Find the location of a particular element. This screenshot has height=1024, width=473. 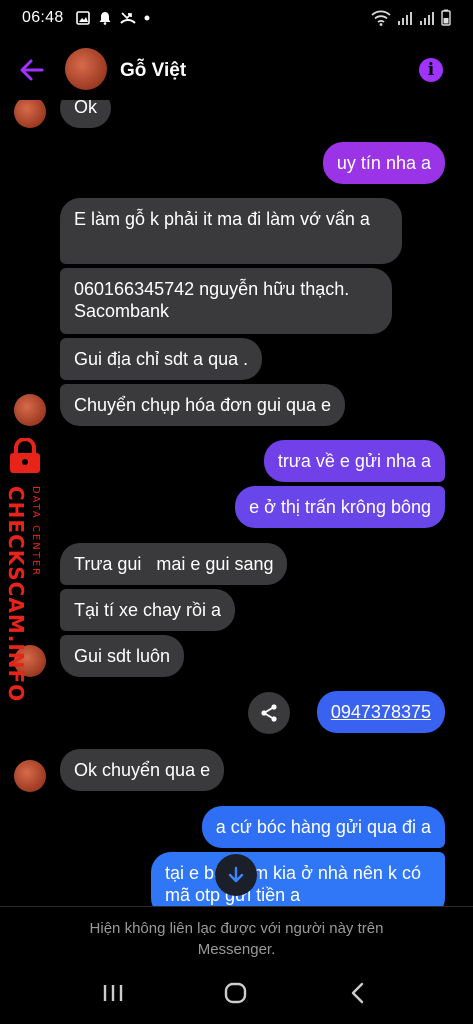

message-outgoing: uy tín nha a is located at coordinates (383, 163).